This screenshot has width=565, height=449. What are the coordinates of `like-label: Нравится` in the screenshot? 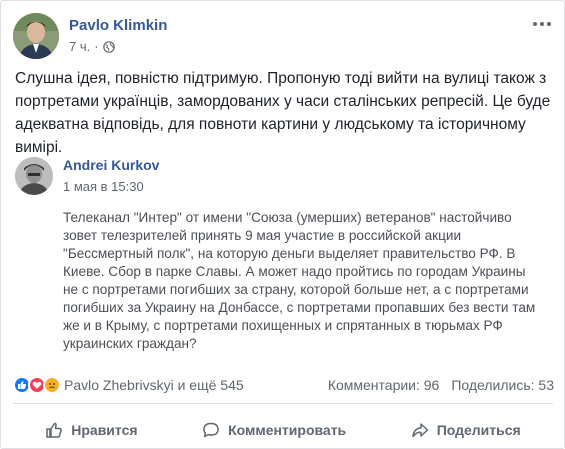 It's located at (104, 430).